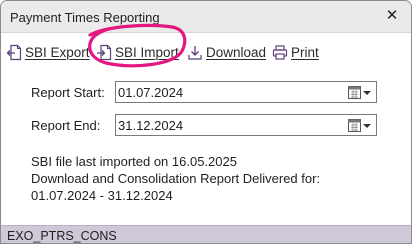 Image resolution: width=412 pixels, height=244 pixels. I want to click on sbi-import-button: SBI Import, so click(137, 52).